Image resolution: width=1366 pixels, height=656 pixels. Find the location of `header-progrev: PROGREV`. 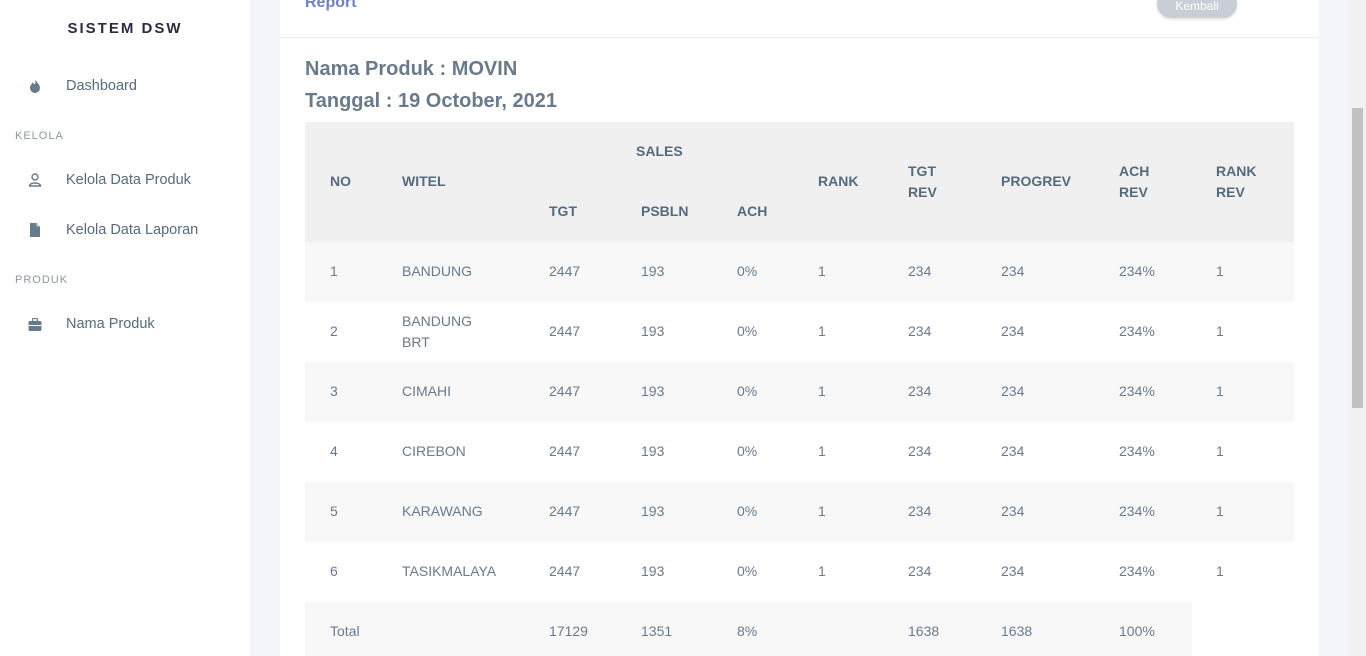

header-progrev: PROGREV is located at coordinates (1036, 181).